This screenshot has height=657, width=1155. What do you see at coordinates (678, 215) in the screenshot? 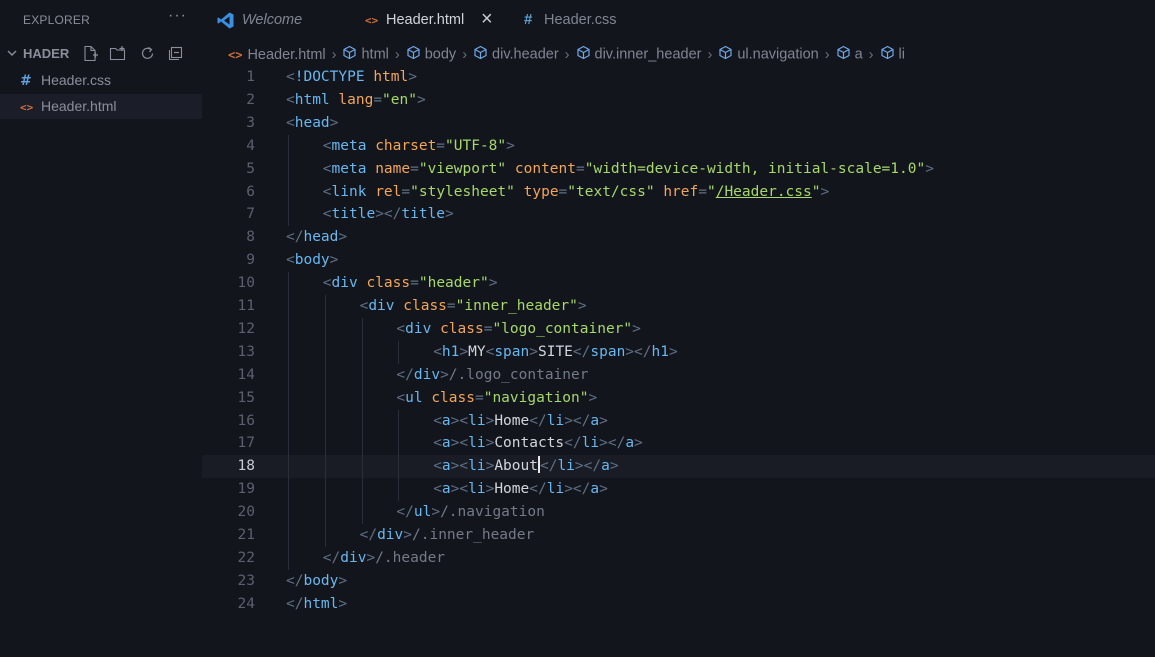
I see `code-line: 7 <title></title>` at bounding box center [678, 215].